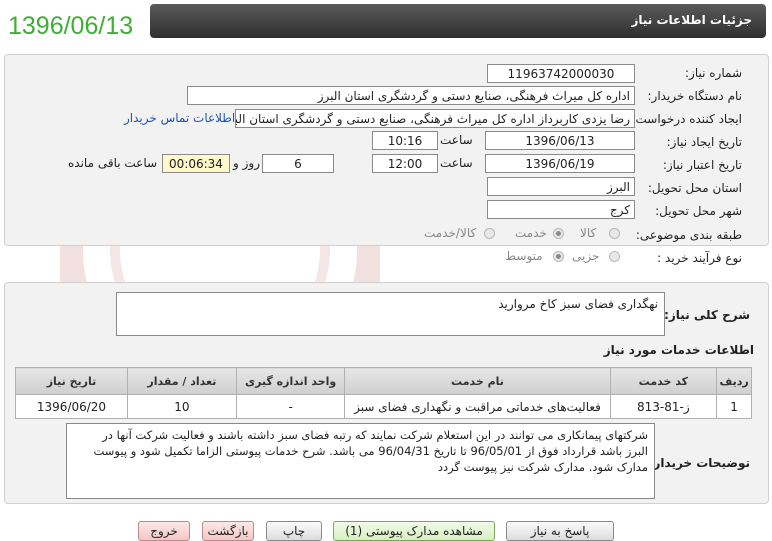 This screenshot has width=772, height=541. Describe the element at coordinates (734, 381) in the screenshot. I see `col-row: ردیف` at that location.